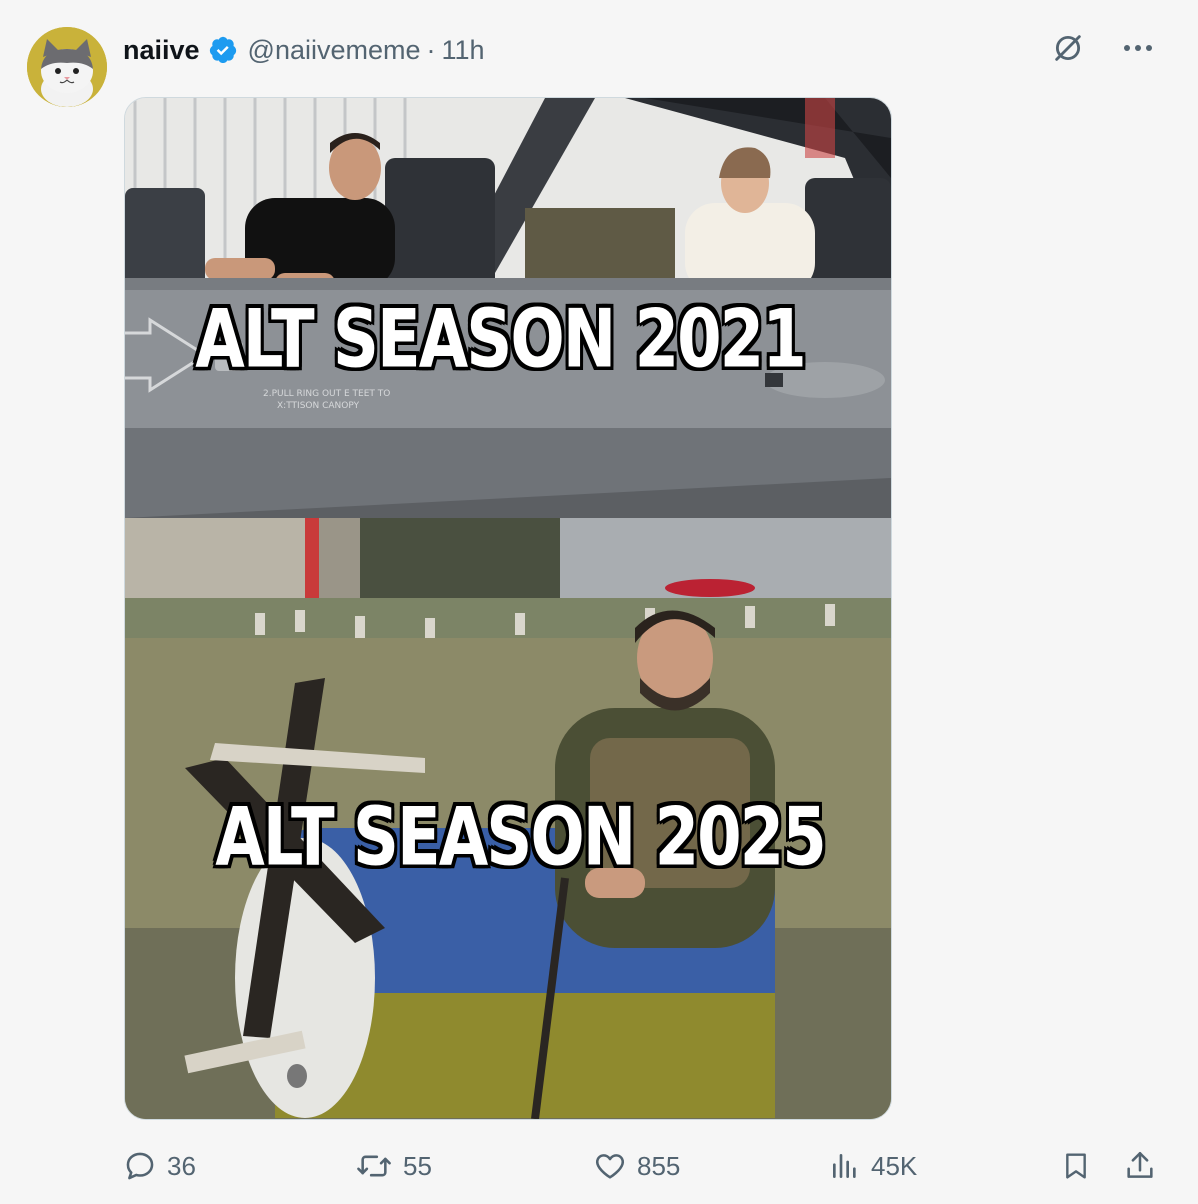 The image size is (1198, 1204). I want to click on views-icon, so click(844, 1166).